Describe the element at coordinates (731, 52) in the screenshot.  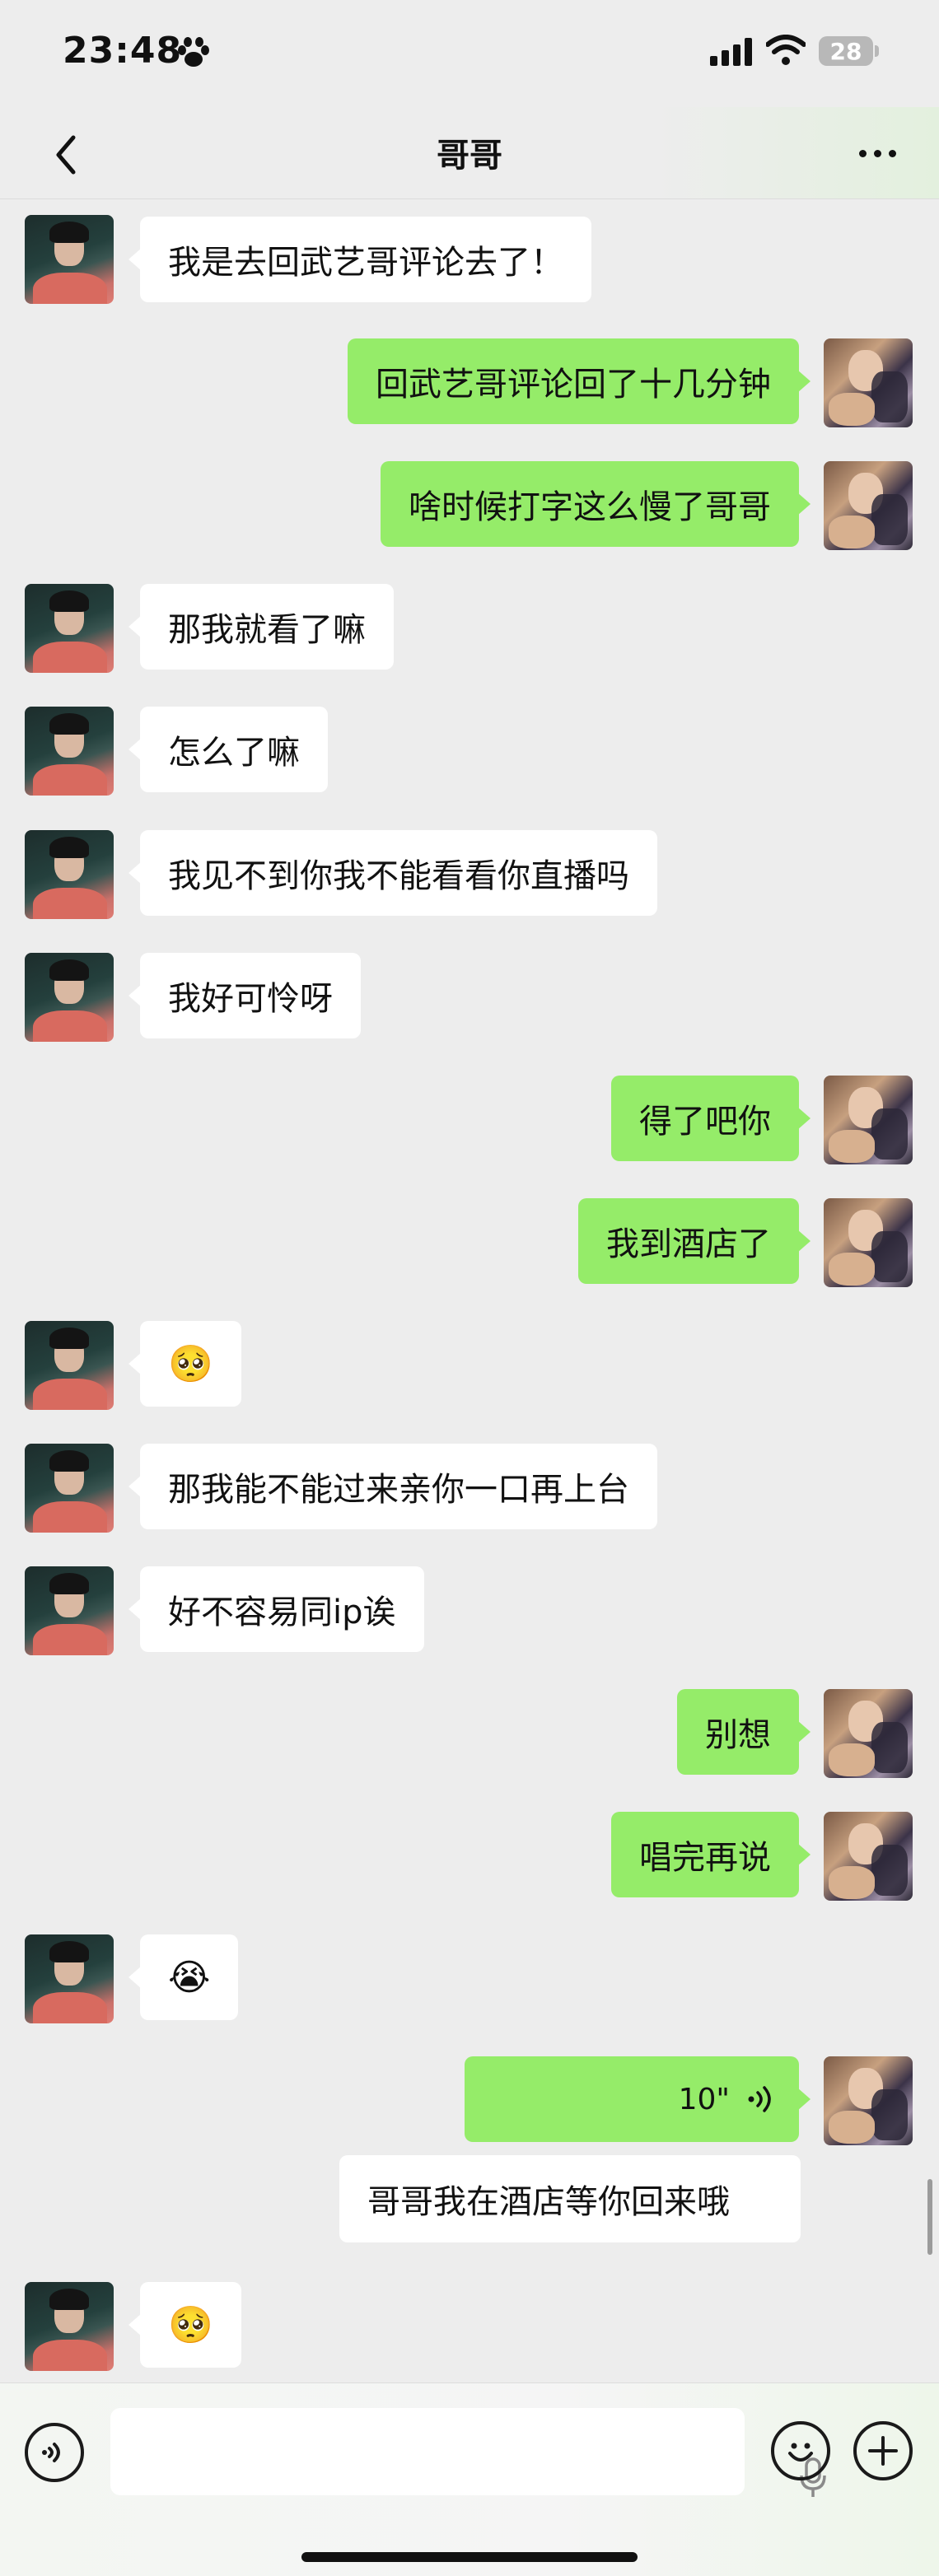
I see `signal-icon` at that location.